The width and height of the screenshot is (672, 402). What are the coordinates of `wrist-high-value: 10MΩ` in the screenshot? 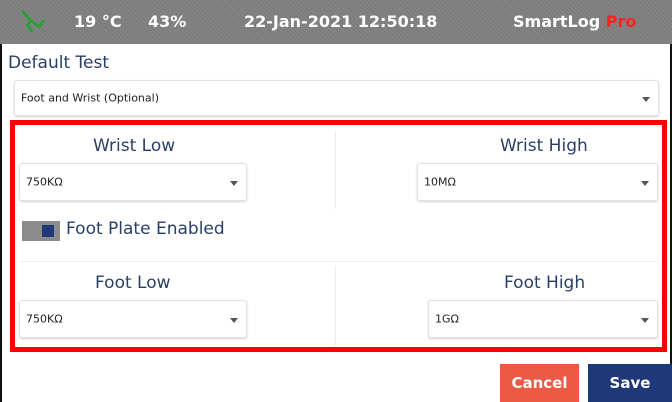 It's located at (440, 182).